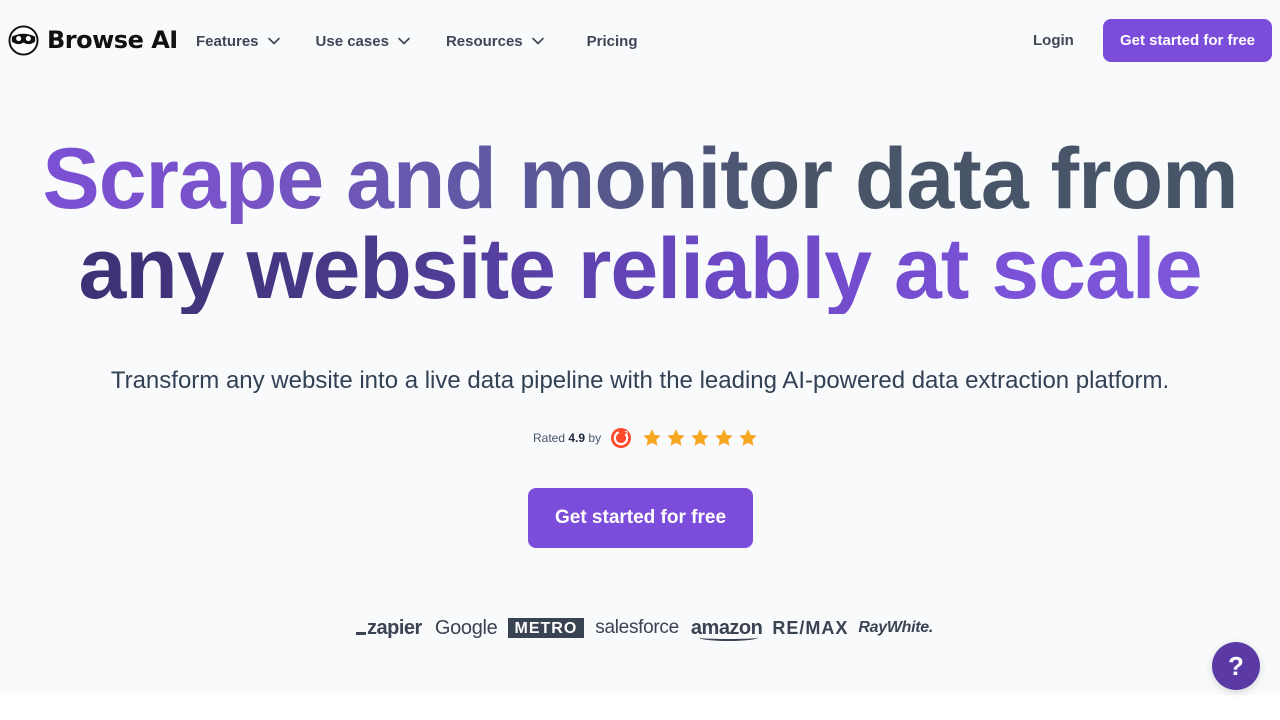  Describe the element at coordinates (896, 627) in the screenshot. I see `logo-raywhite: RayWhite.` at that location.